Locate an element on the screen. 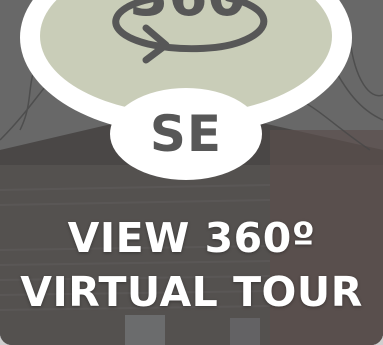  caption-line-2: VIRTUAL TOUR is located at coordinates (191, 292).